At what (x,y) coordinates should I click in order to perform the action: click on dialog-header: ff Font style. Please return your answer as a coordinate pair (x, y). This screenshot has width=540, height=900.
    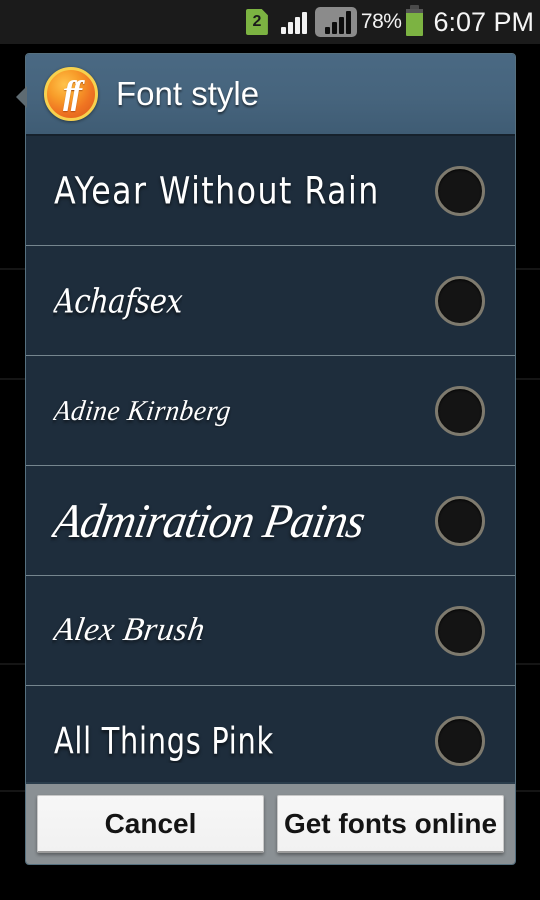
    Looking at the image, I should click on (270, 95).